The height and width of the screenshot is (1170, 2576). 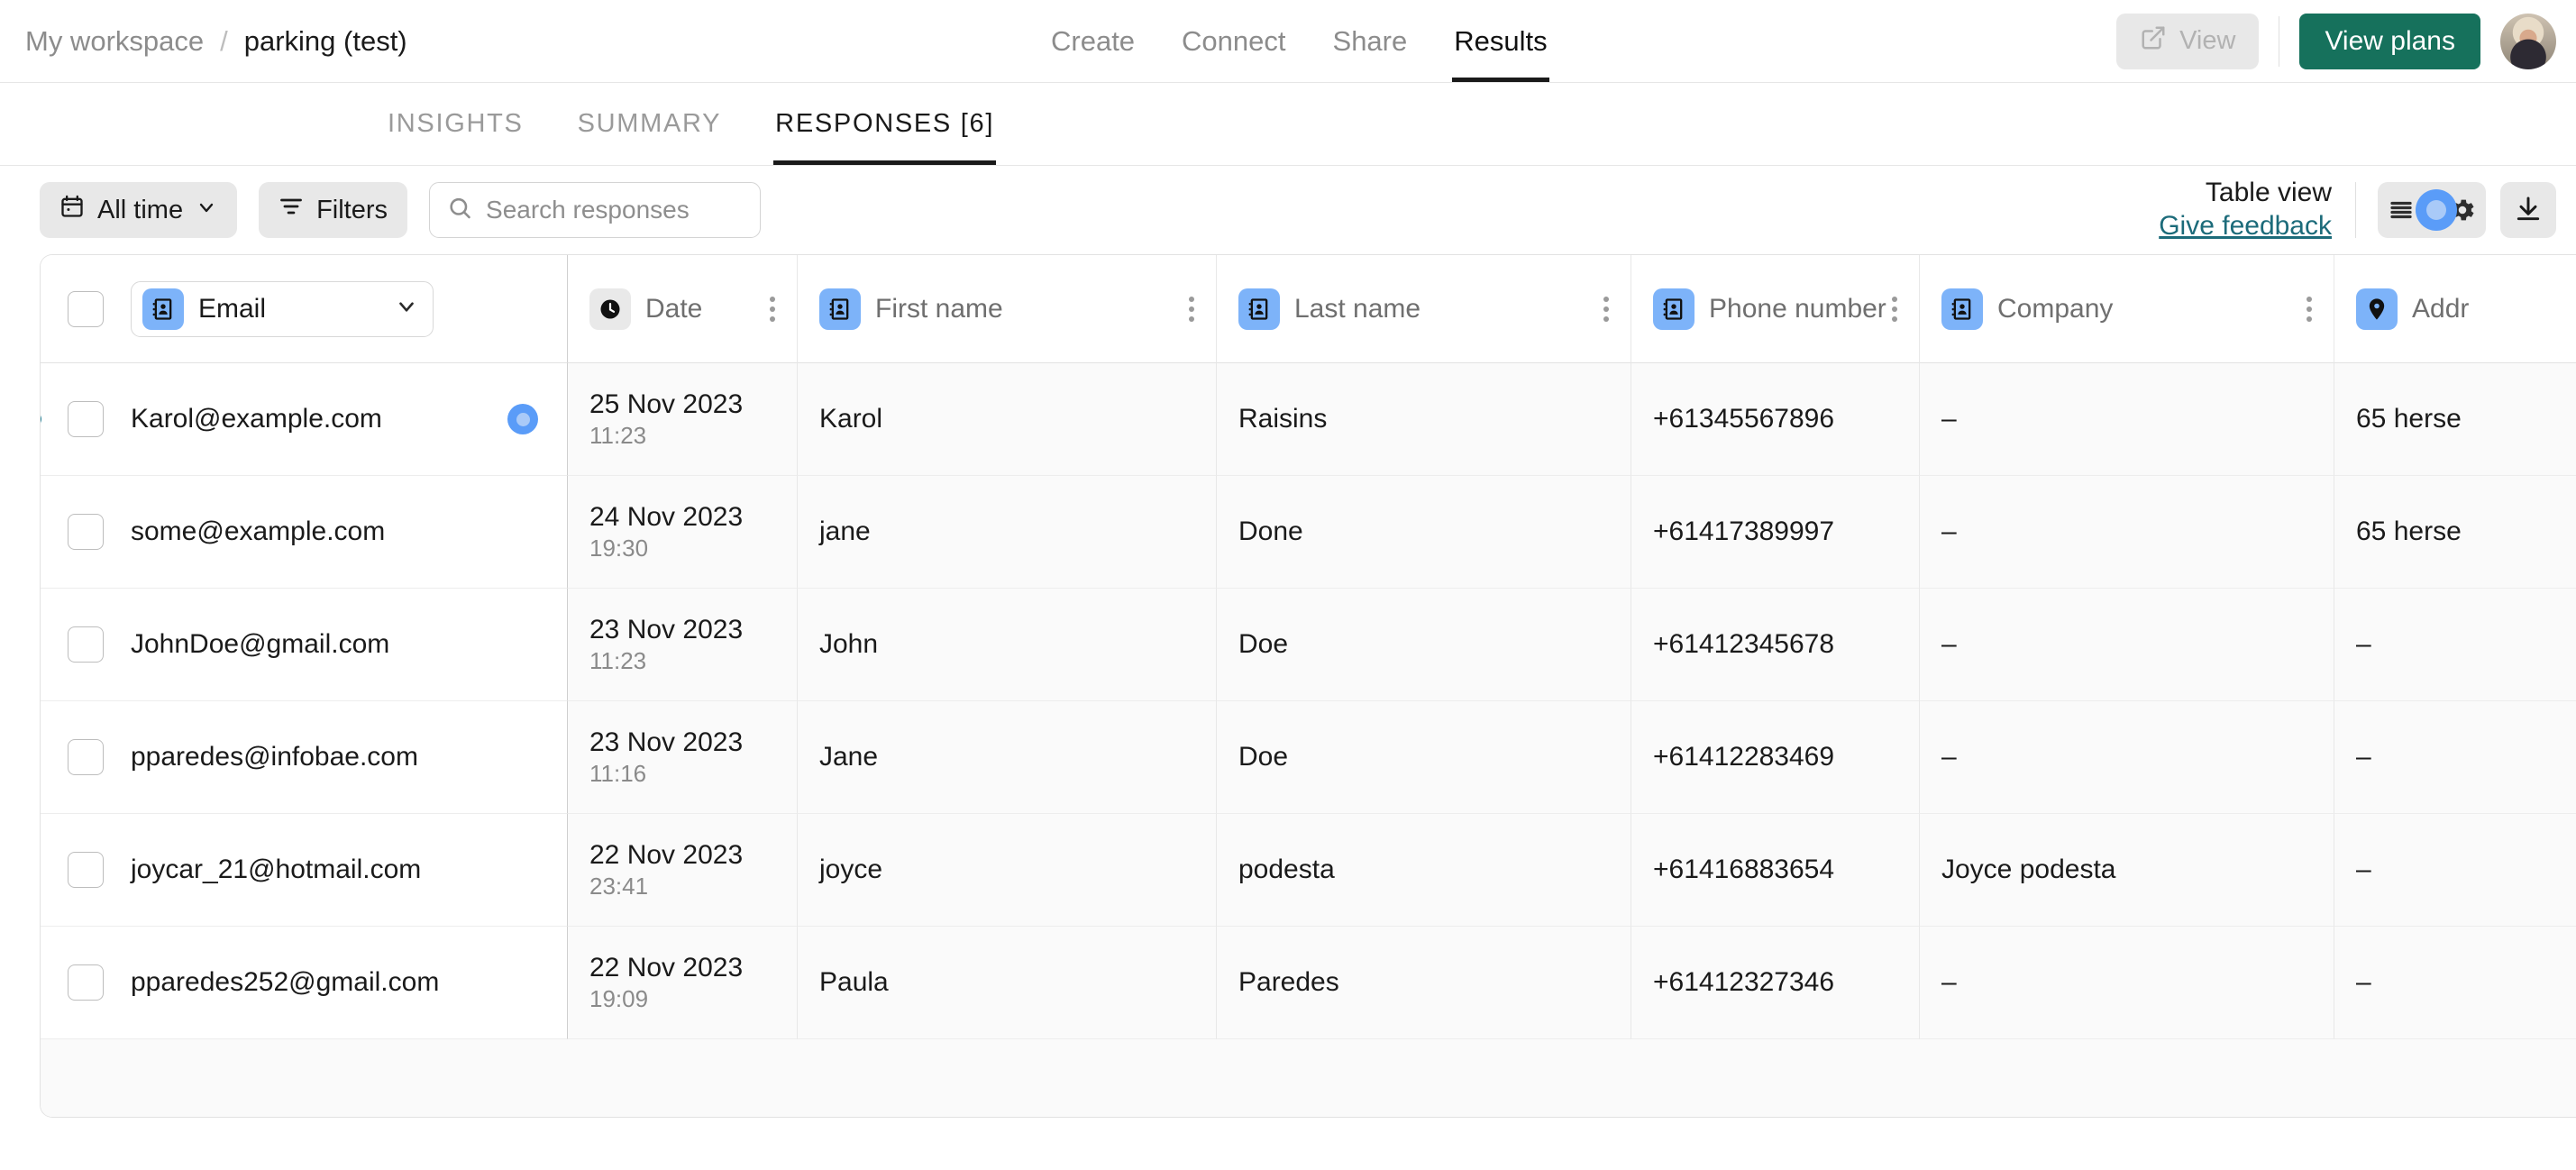 What do you see at coordinates (1775, 983) in the screenshot?
I see `cell-phone-number: +61412327346` at bounding box center [1775, 983].